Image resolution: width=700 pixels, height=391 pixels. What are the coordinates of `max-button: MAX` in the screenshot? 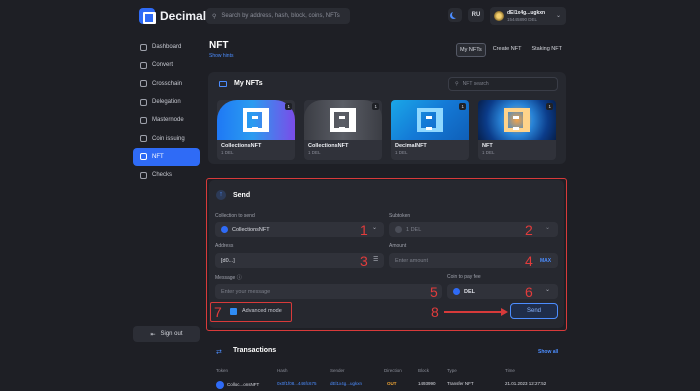 It's located at (545, 261).